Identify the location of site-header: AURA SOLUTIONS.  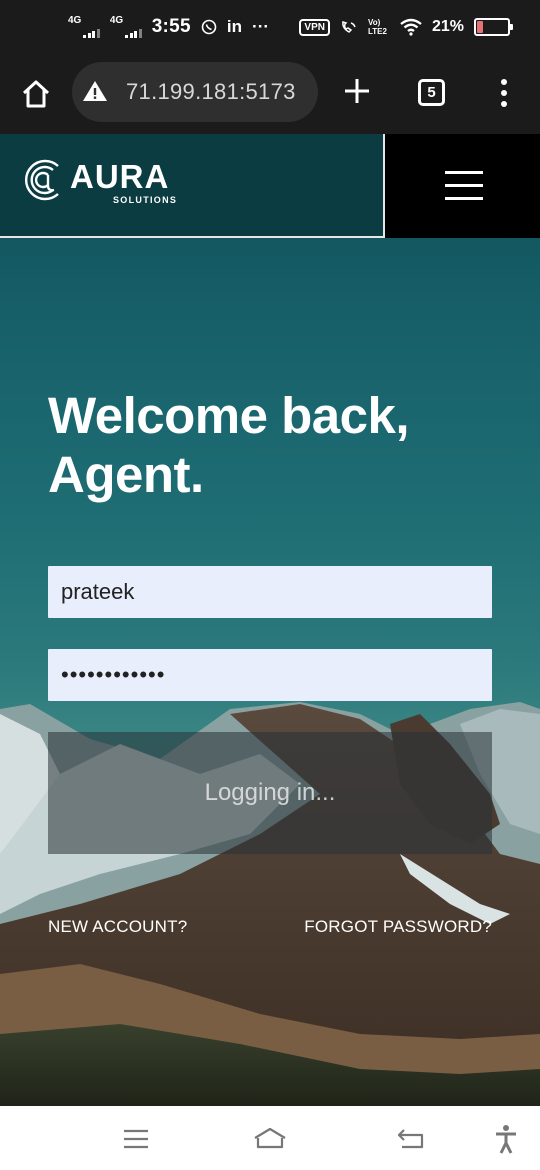
(270, 186).